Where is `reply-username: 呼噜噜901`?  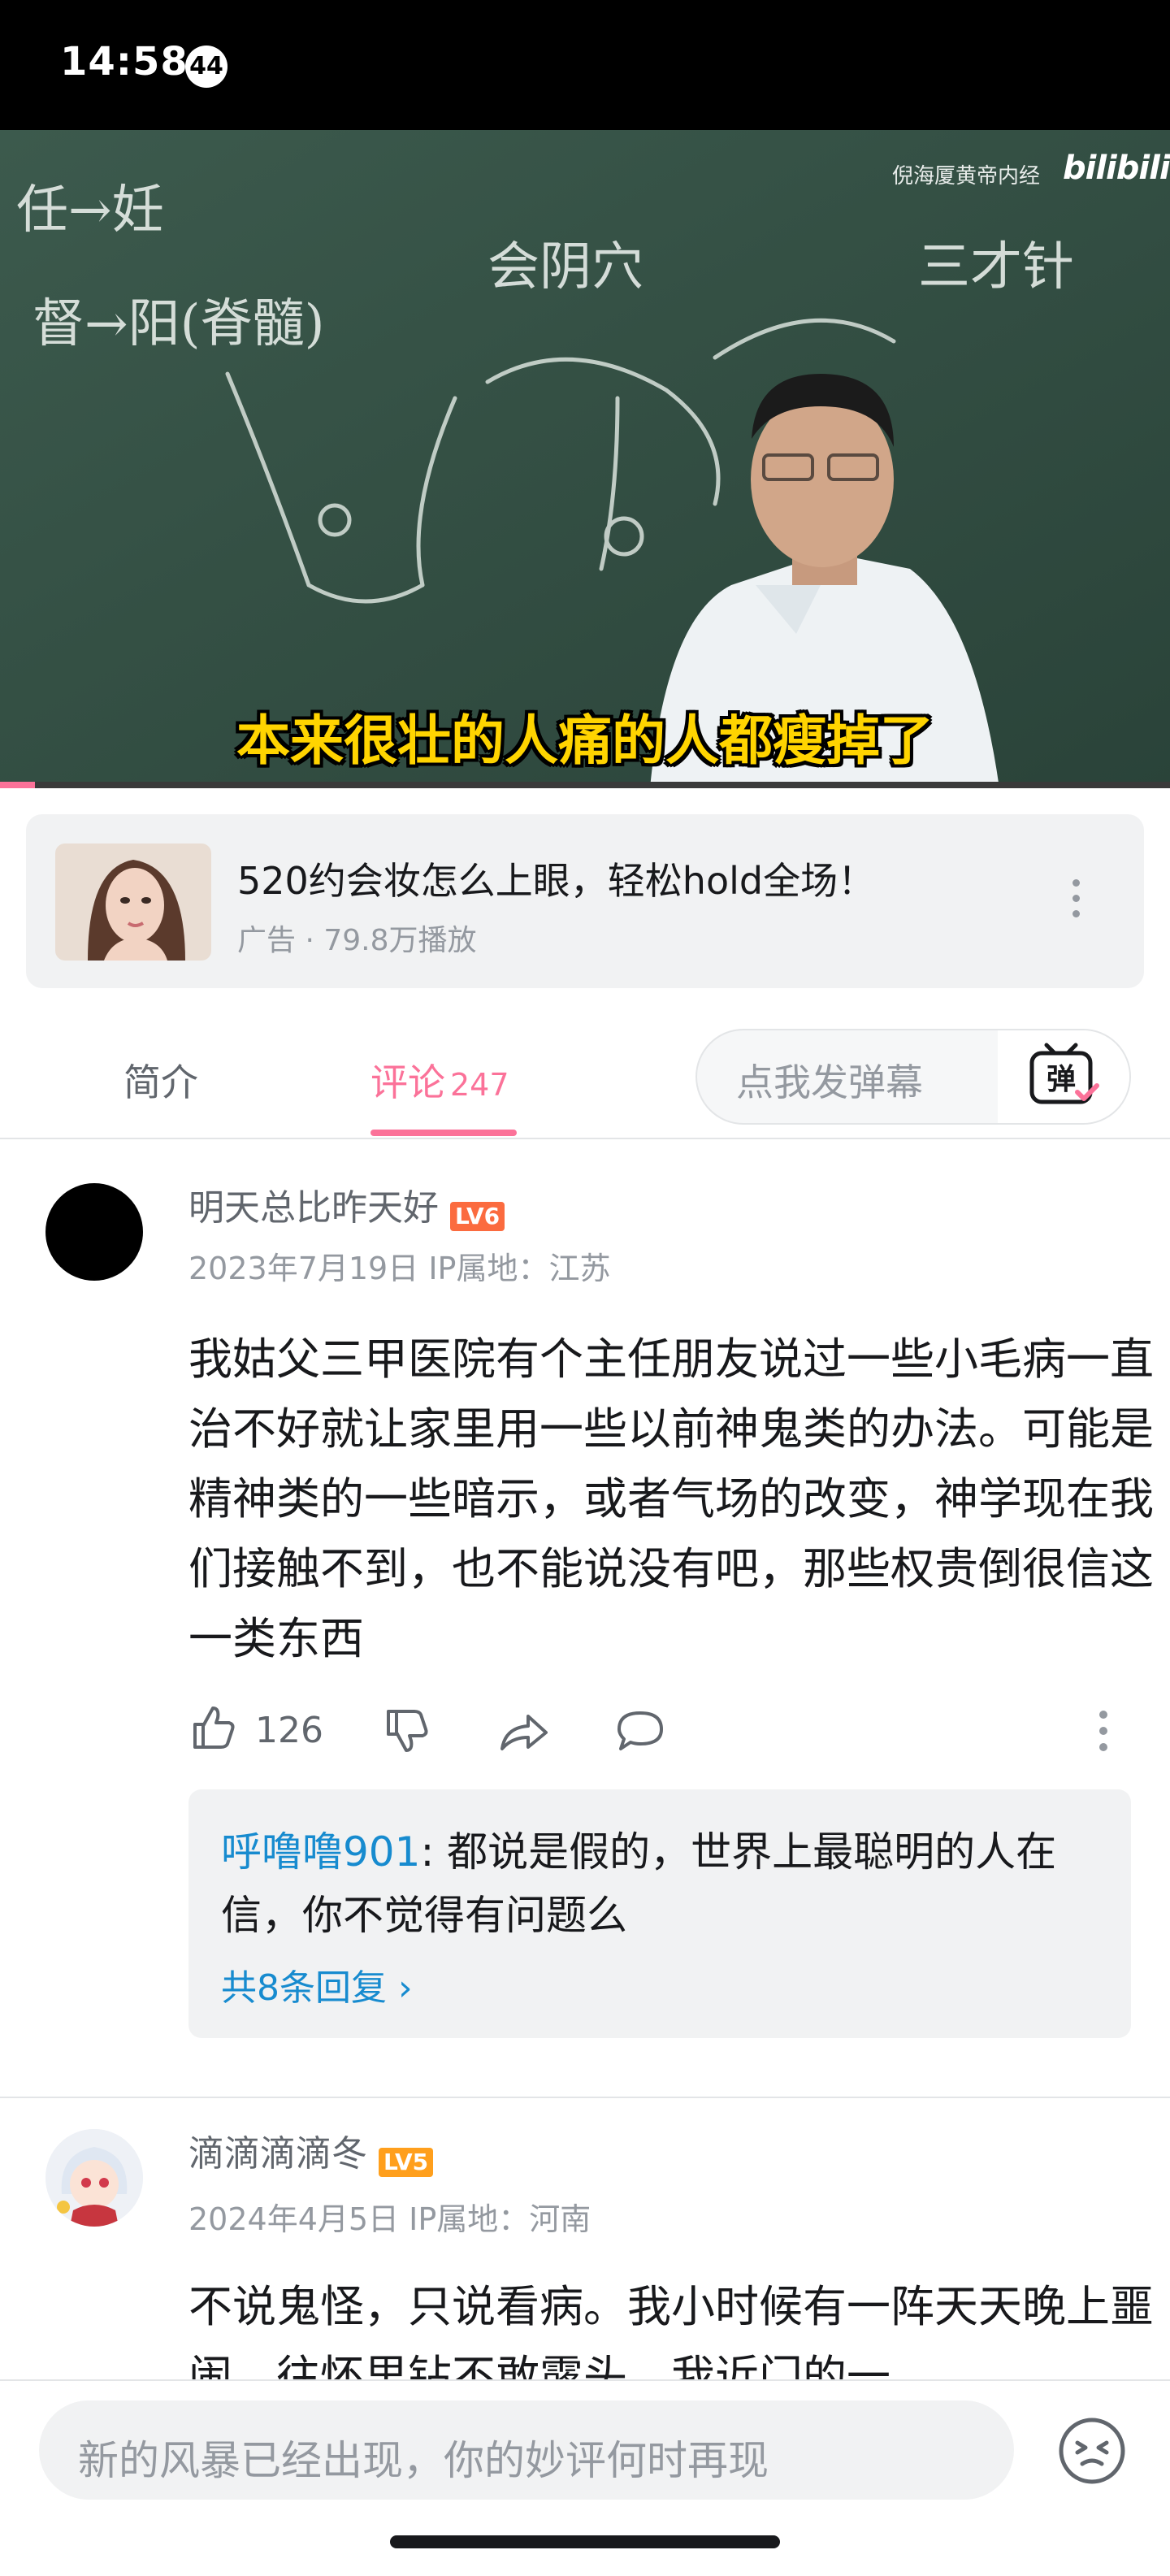
reply-username: 呼噜噜901 is located at coordinates (321, 1852).